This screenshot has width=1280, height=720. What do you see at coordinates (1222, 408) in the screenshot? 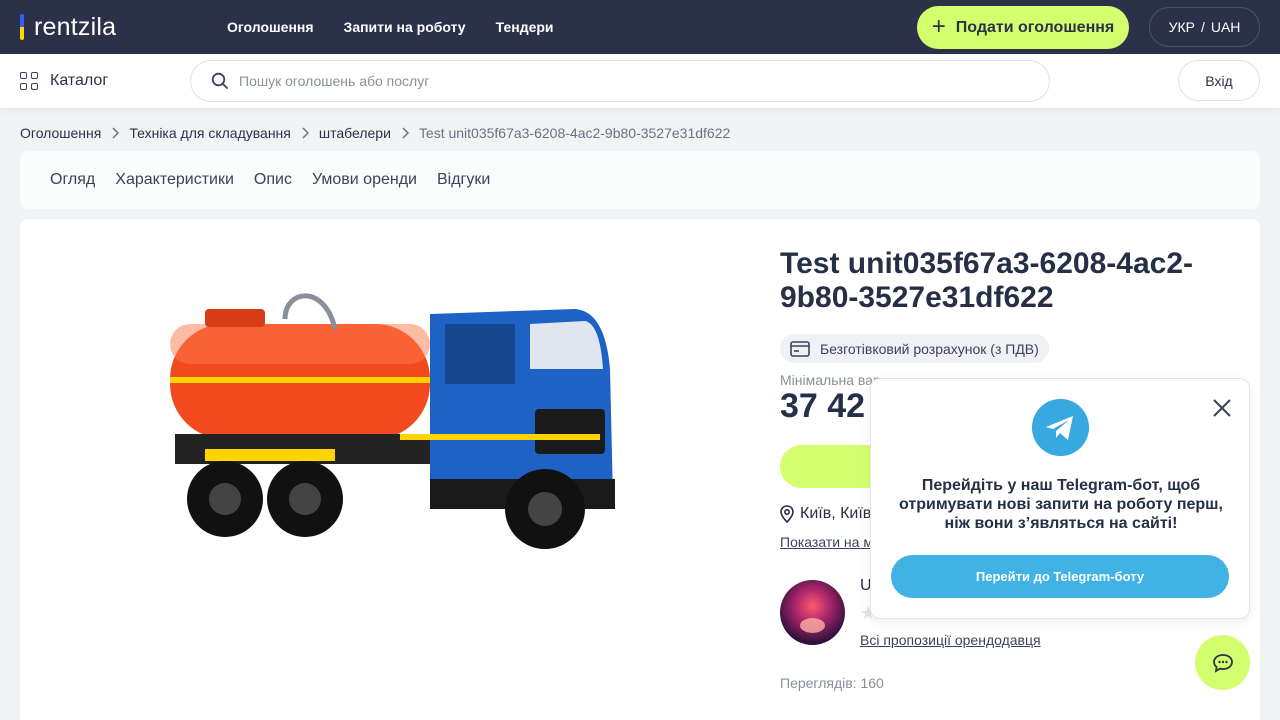
I see `close-icon` at bounding box center [1222, 408].